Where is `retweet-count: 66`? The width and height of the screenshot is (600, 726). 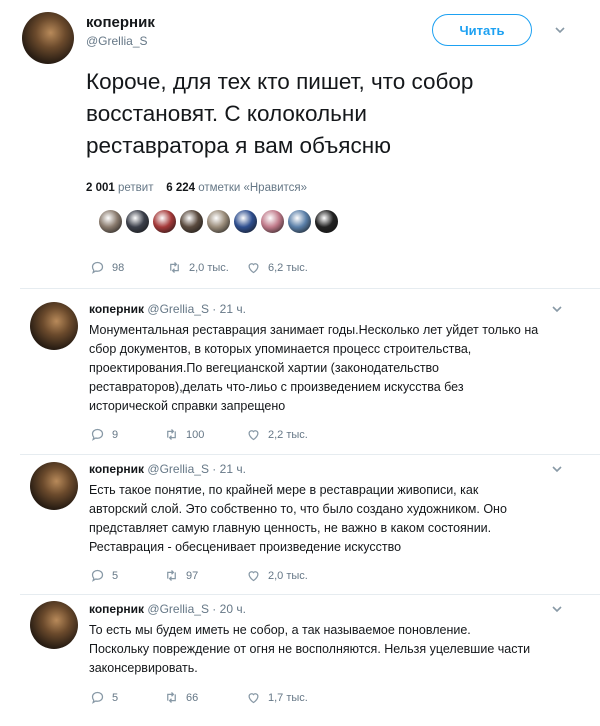
retweet-count: 66 is located at coordinates (192, 697).